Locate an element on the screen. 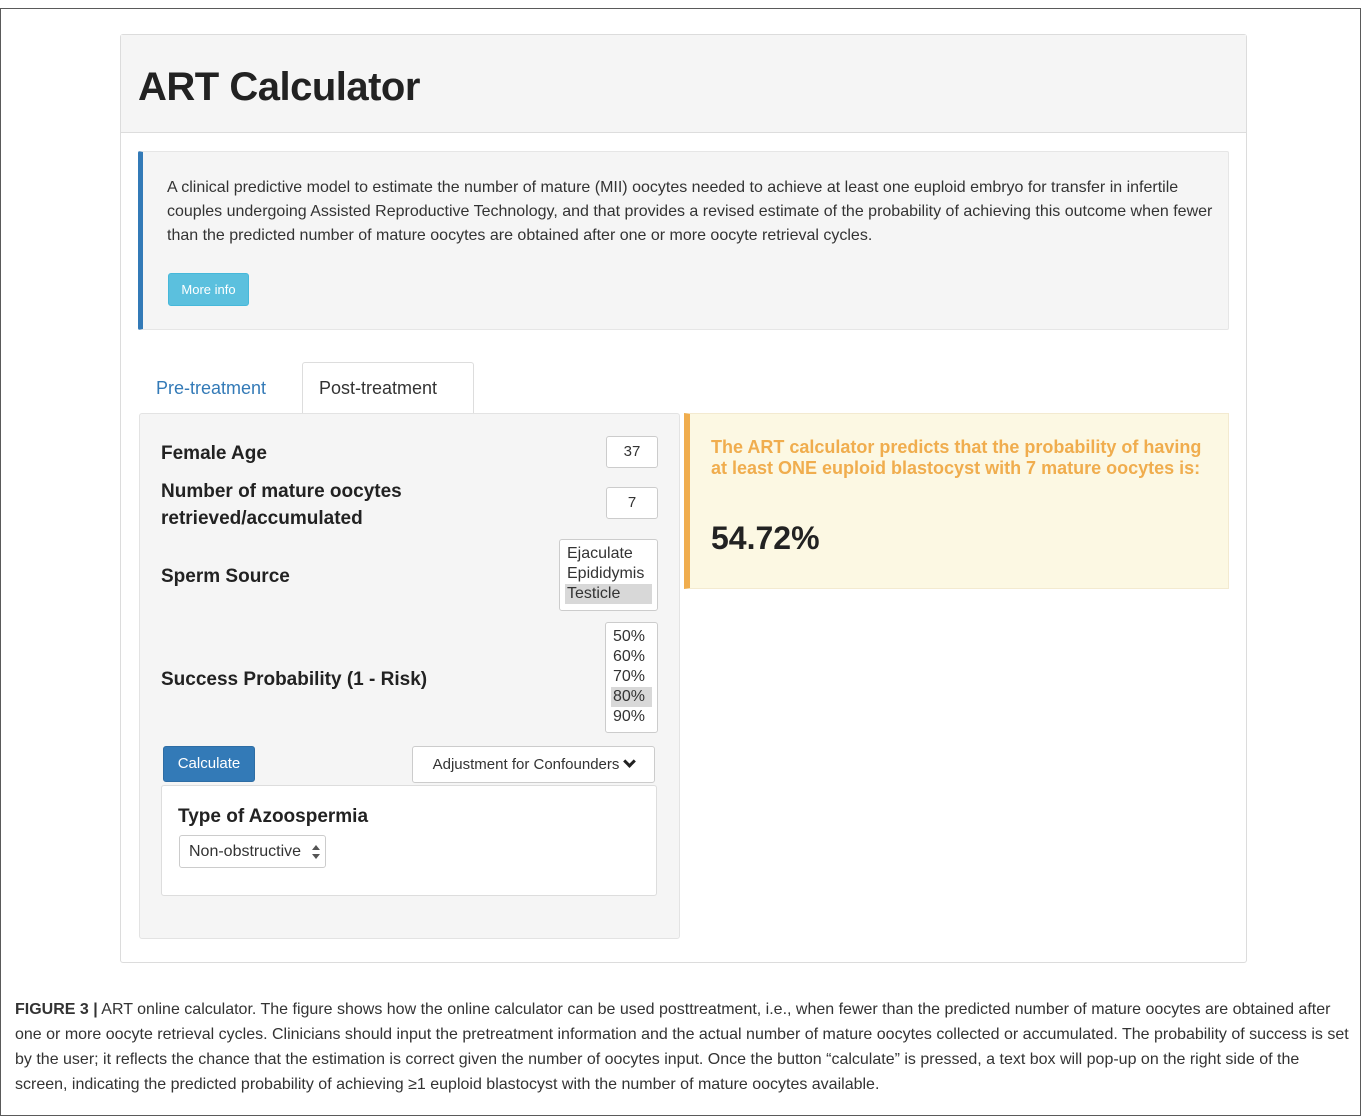  azoospermia-select: Non-obstructive is located at coordinates (252, 851).